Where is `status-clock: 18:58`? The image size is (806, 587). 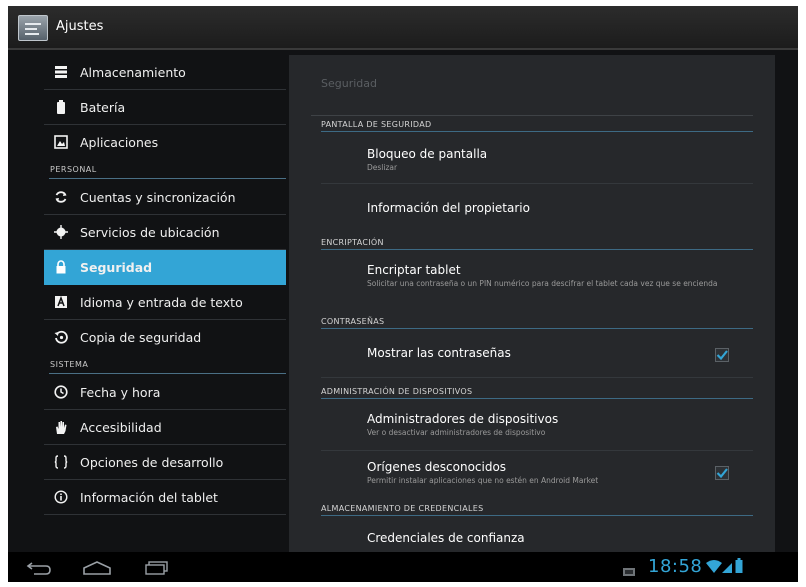 status-clock: 18:58 is located at coordinates (675, 566).